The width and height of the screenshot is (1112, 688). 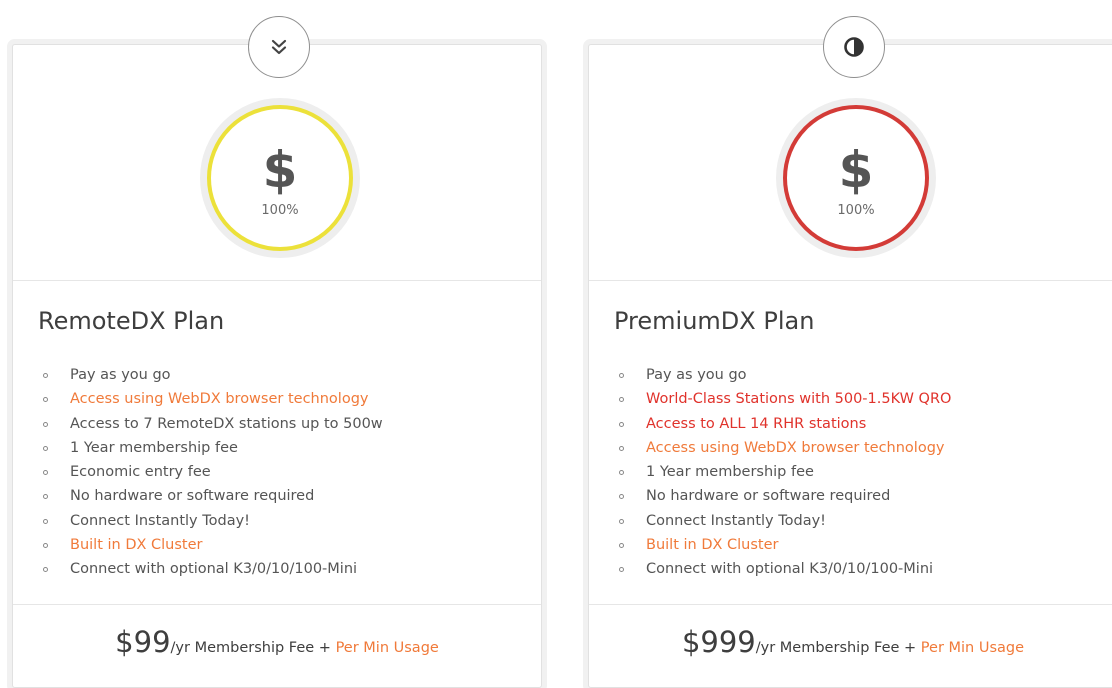 What do you see at coordinates (226, 423) in the screenshot?
I see `feature-text: Access to 7 RemoteDX stations up to 500w` at bounding box center [226, 423].